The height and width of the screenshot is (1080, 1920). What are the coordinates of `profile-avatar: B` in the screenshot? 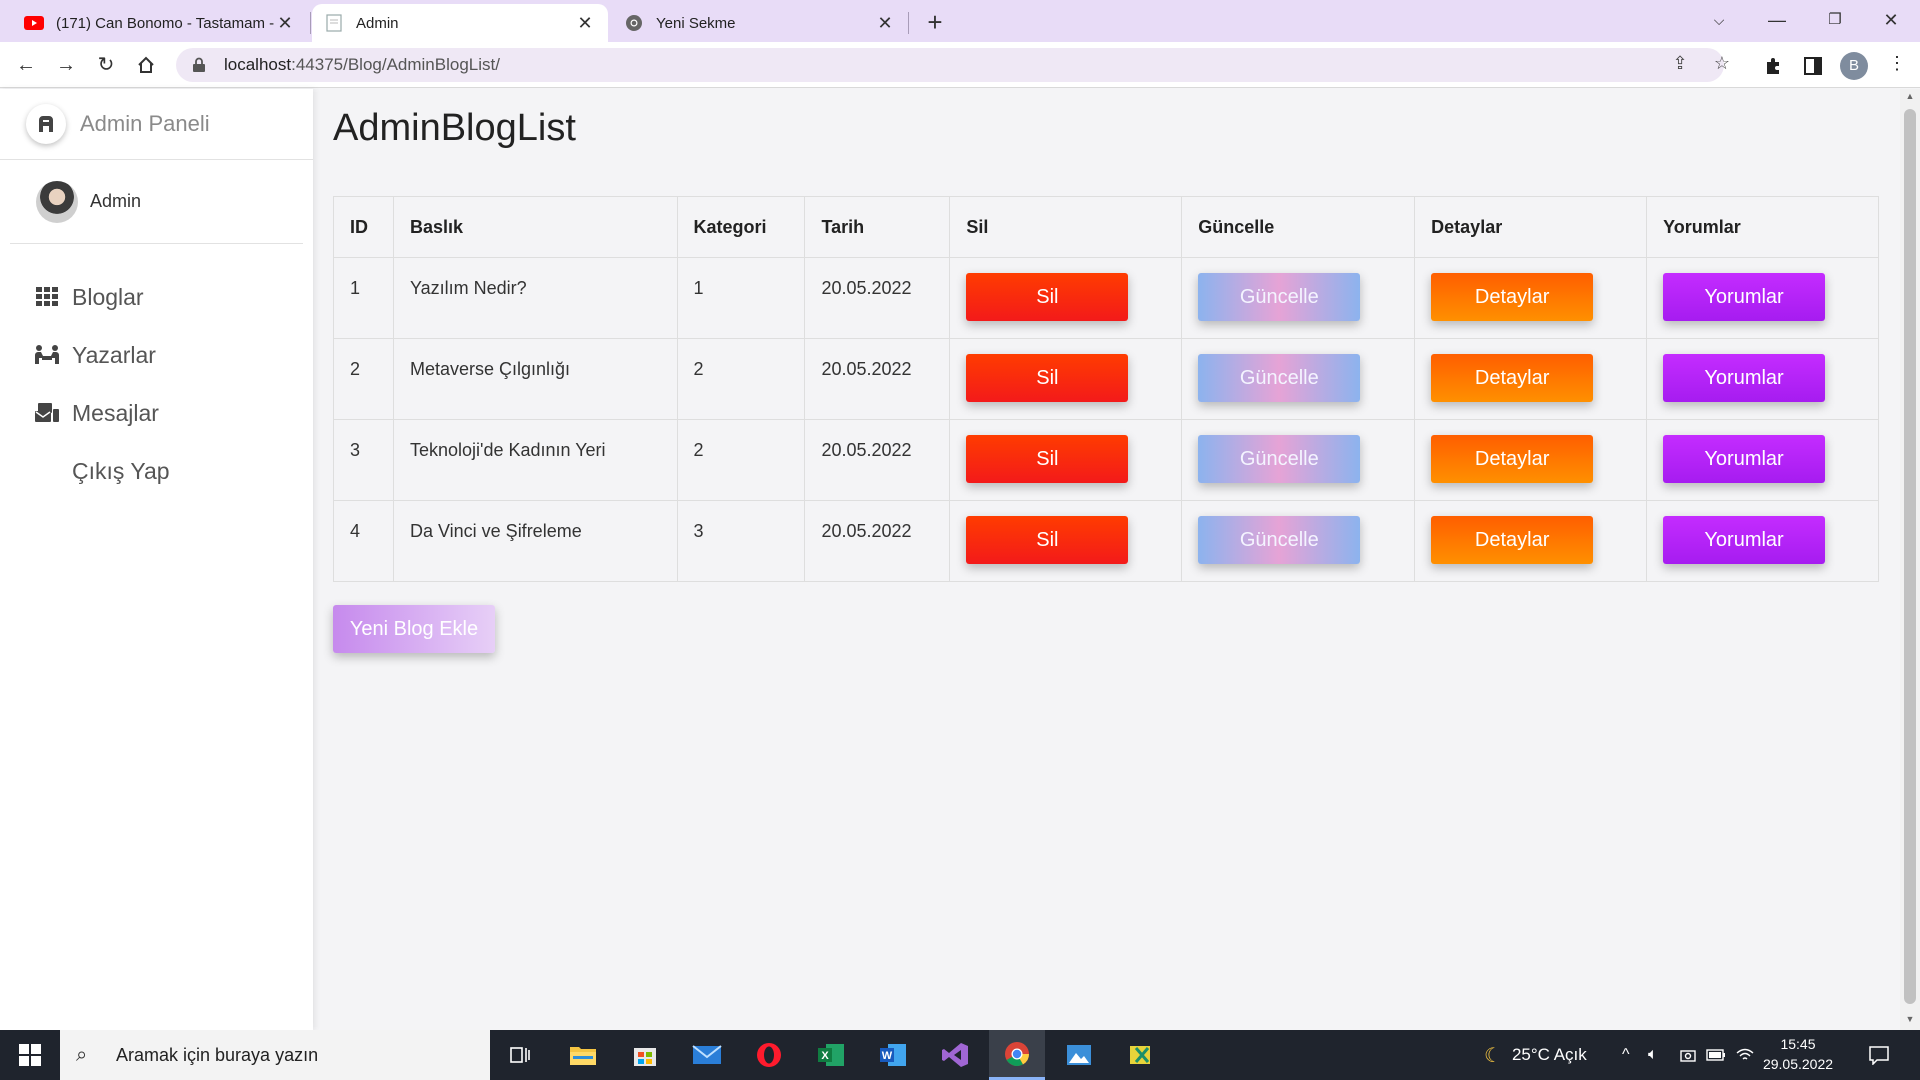 It's located at (1854, 66).